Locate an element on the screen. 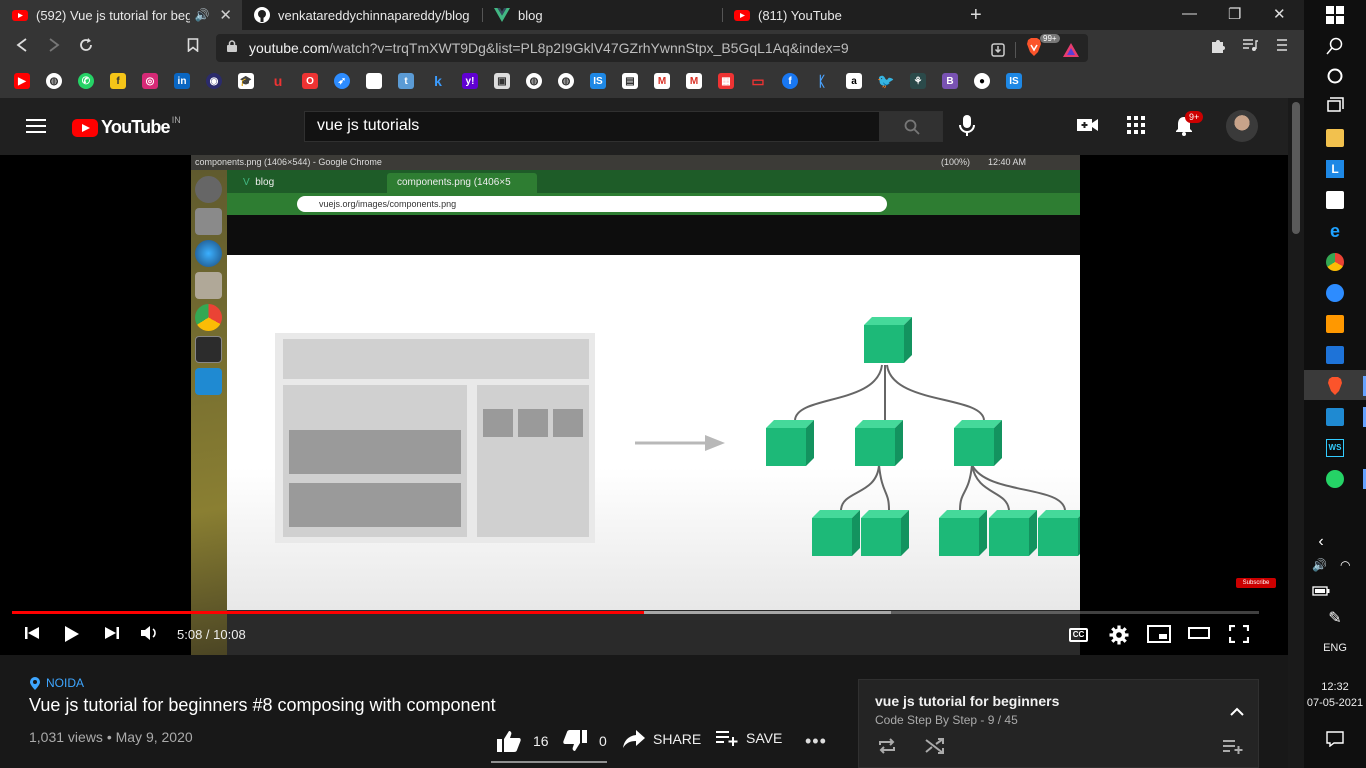 The image size is (1366, 768). mail-icon is located at coordinates (1335, 355).